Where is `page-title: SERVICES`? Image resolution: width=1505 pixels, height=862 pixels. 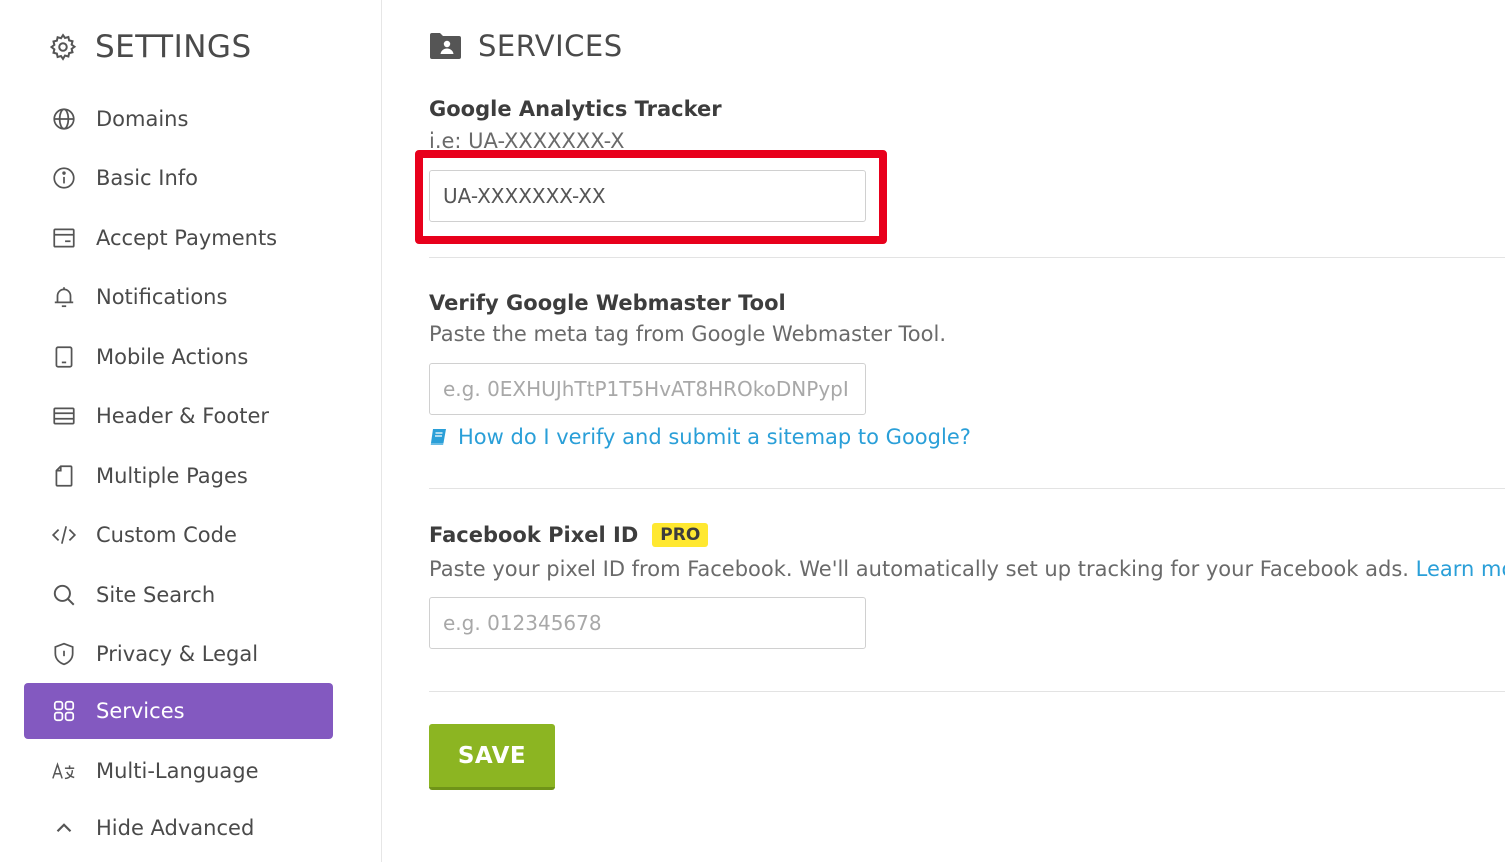
page-title: SERVICES is located at coordinates (526, 46).